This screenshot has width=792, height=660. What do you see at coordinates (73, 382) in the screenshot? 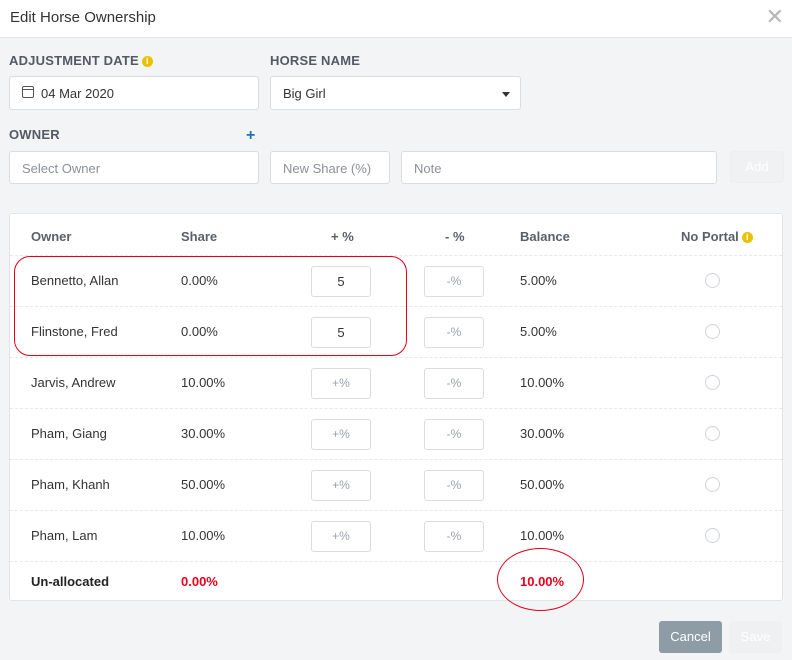
I see `owner-name: Jarvis, Andrew` at bounding box center [73, 382].